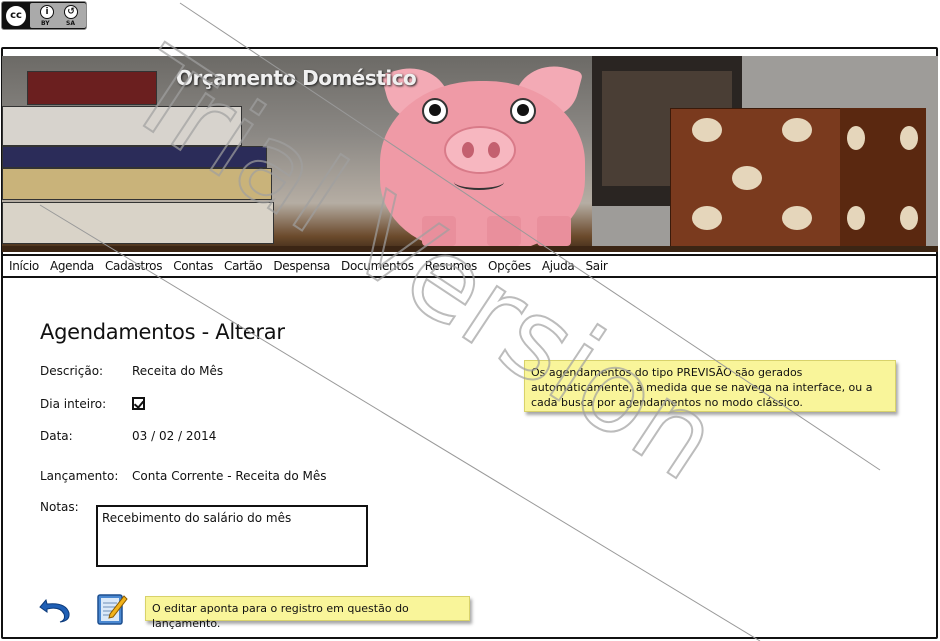 This screenshot has height=641, width=940. Describe the element at coordinates (509, 266) in the screenshot. I see `menu-item-opcoes: Opções` at that location.